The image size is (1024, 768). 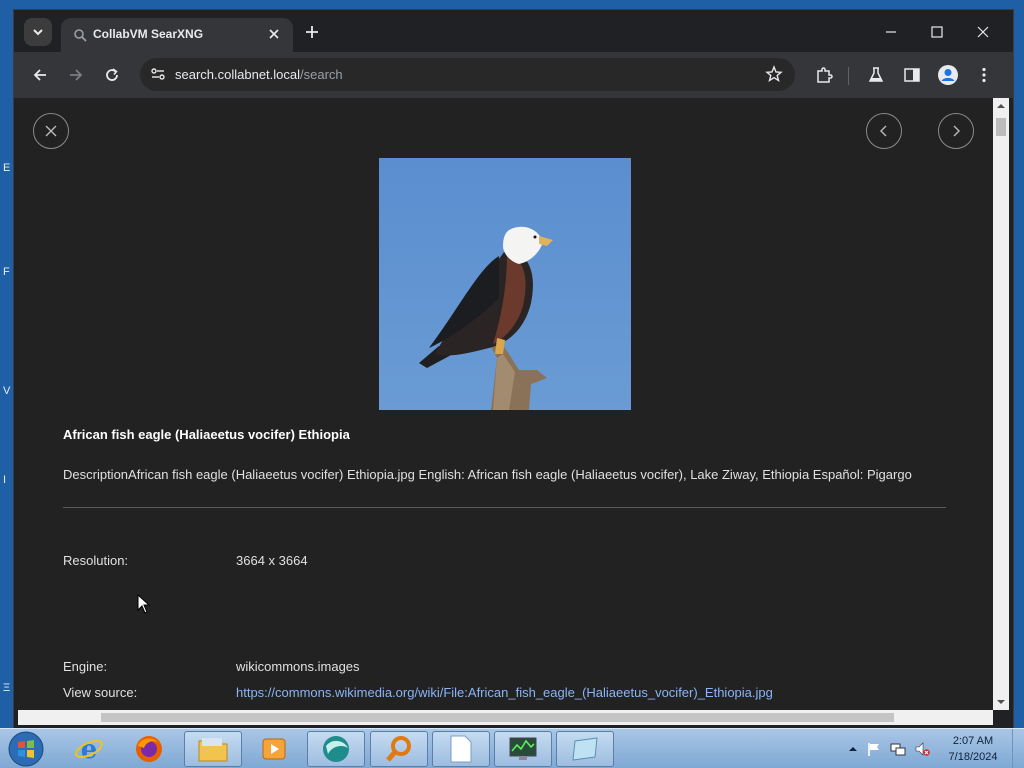 I want to click on tab-close-button, so click(x=274, y=34).